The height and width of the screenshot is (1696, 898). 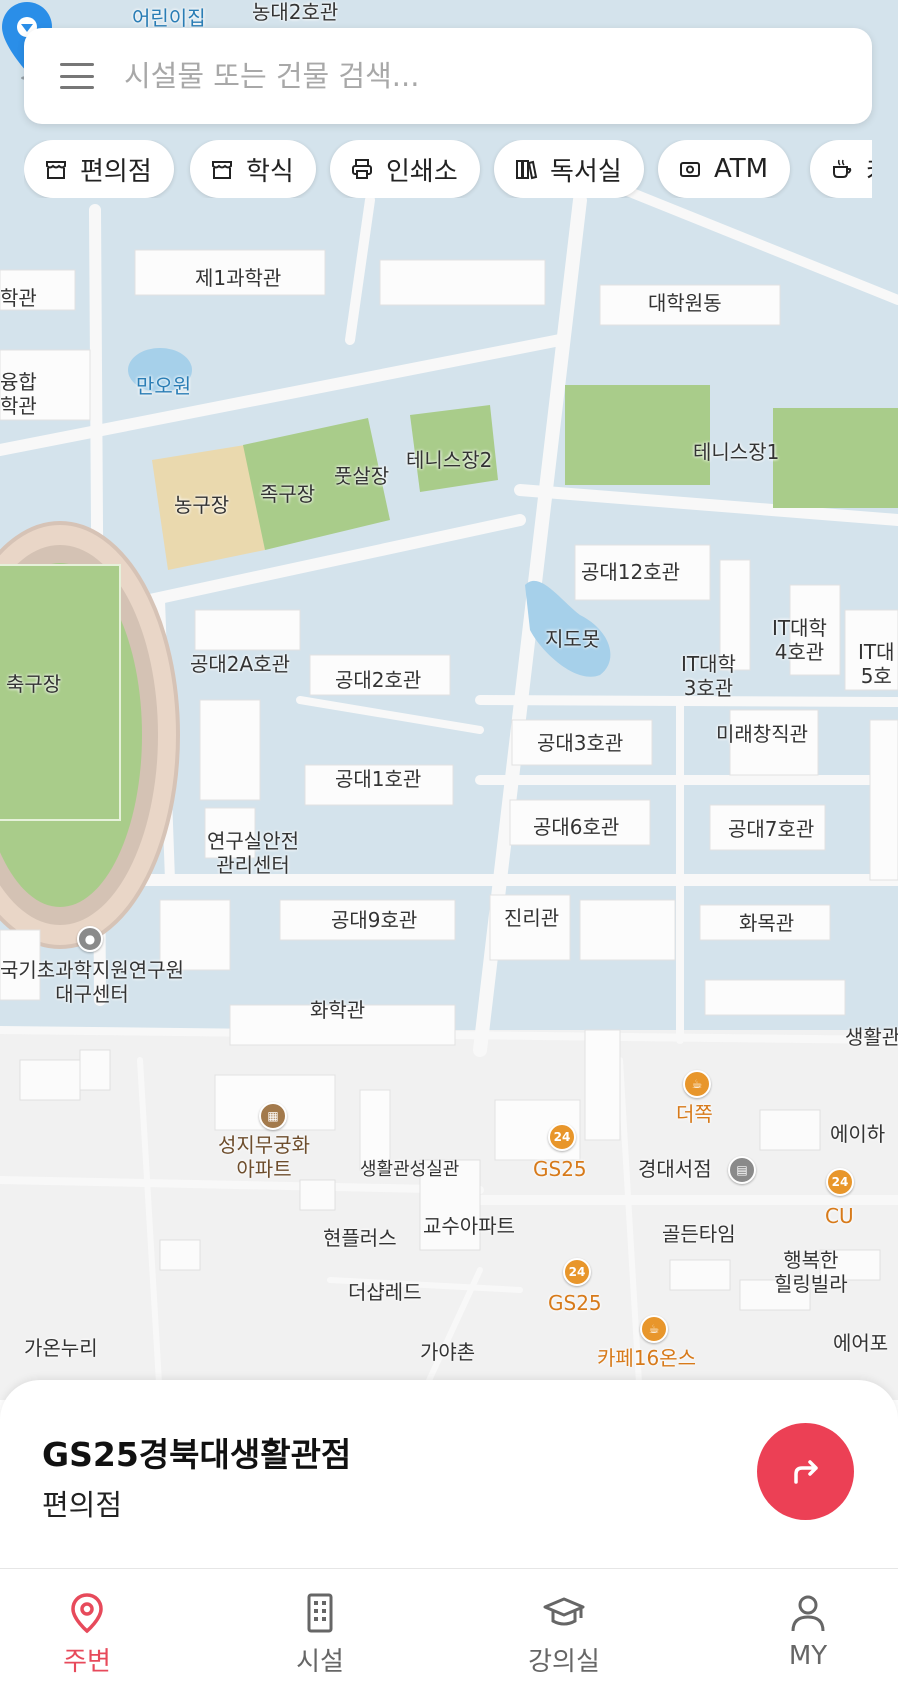 I want to click on map-label-gyeongdaeseojeom: 경대서점, so click(x=675, y=1169).